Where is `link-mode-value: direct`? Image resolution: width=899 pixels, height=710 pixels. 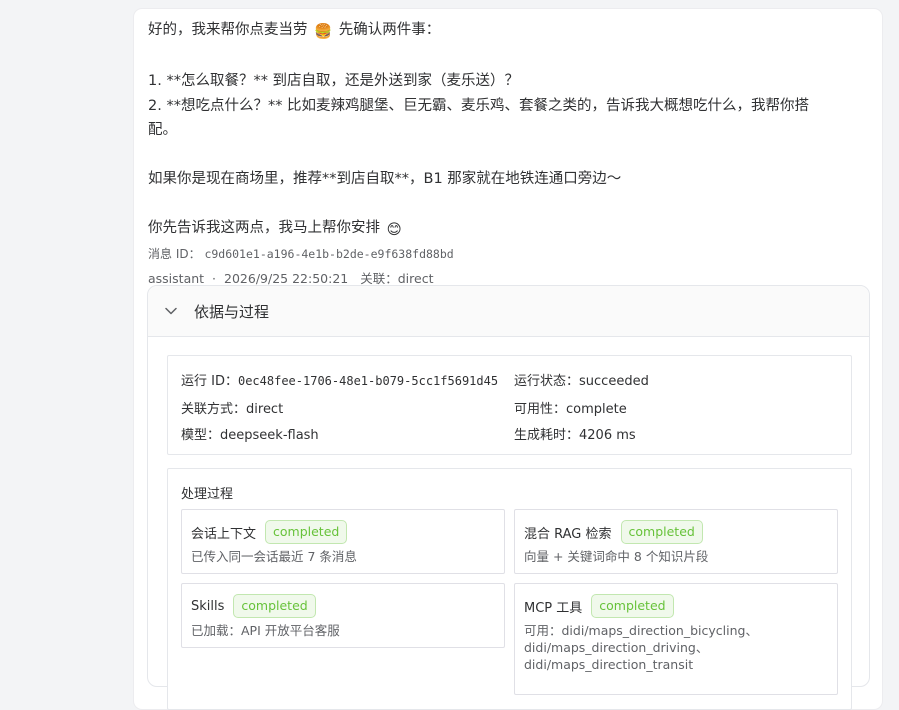 link-mode-value: direct is located at coordinates (265, 409).